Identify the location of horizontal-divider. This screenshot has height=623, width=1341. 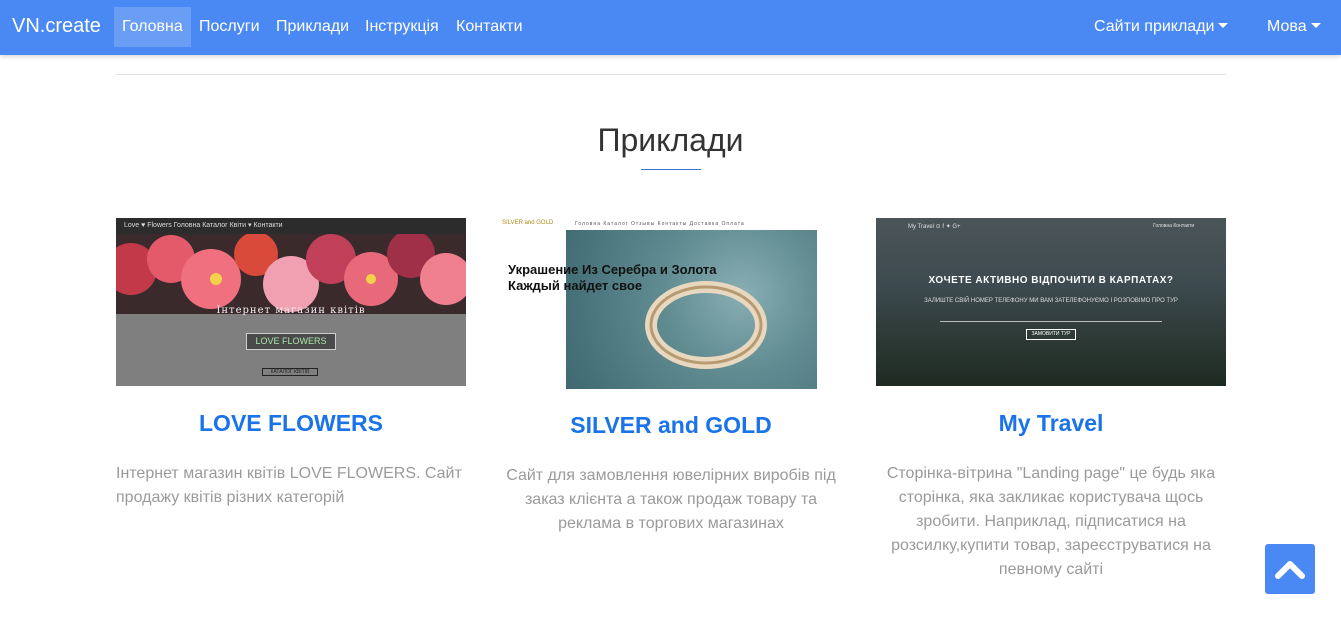
(671, 74).